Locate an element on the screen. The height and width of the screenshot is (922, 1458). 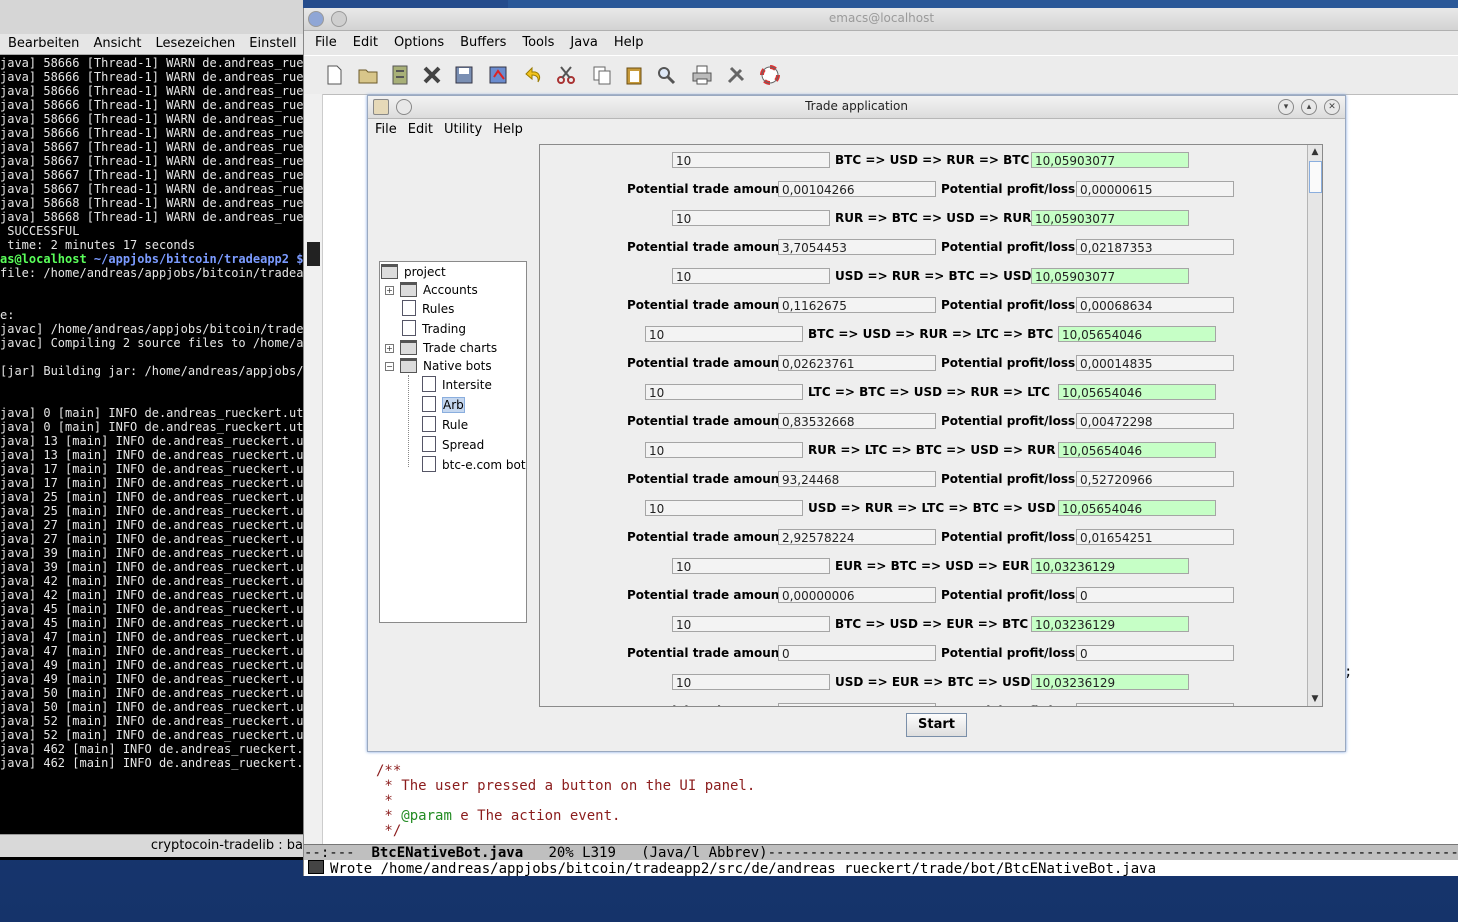
profit-loss-field: 0,52720966 is located at coordinates (1155, 479).